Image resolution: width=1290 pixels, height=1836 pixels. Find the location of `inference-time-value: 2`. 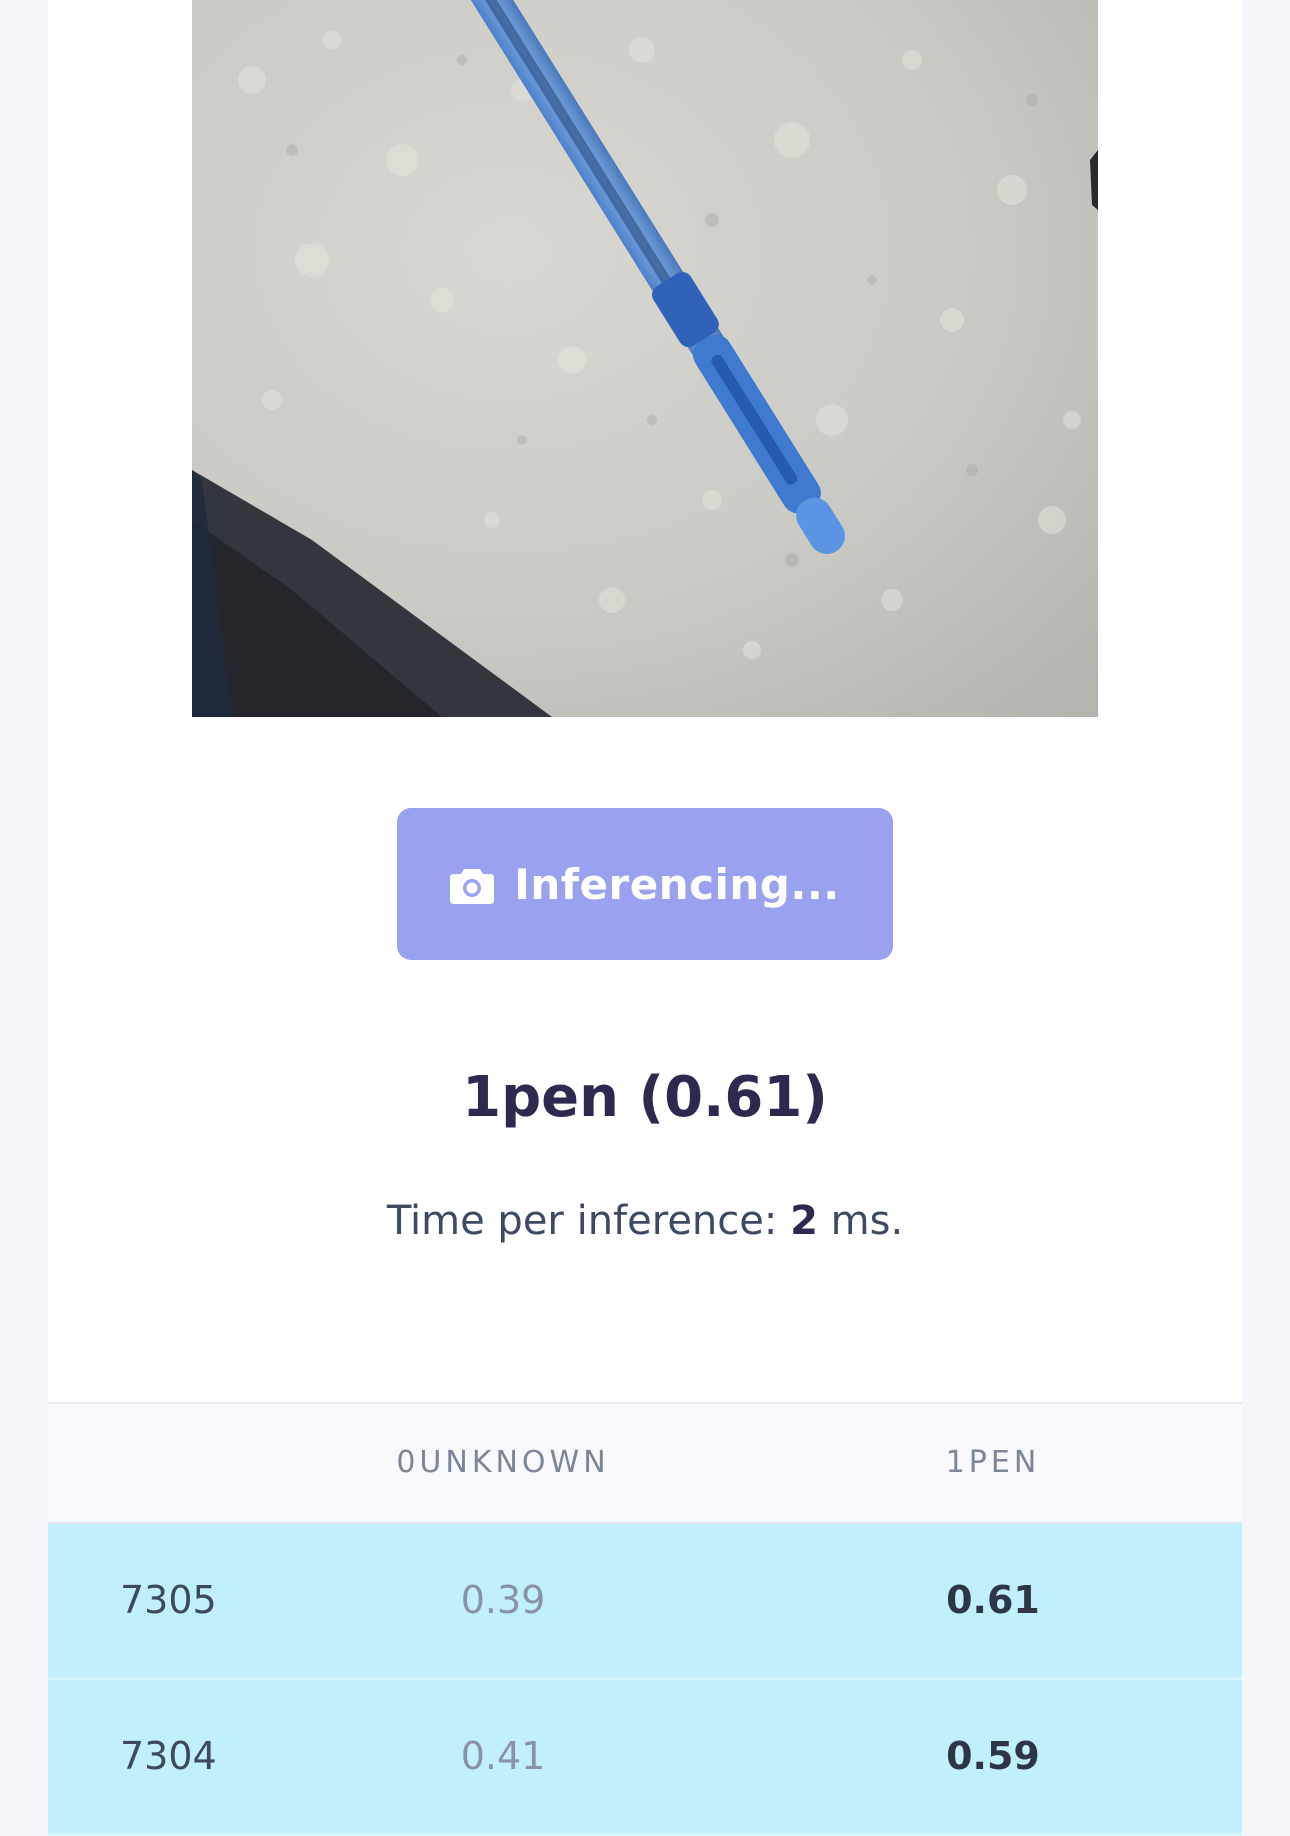

inference-time-value: 2 is located at coordinates (804, 1221).